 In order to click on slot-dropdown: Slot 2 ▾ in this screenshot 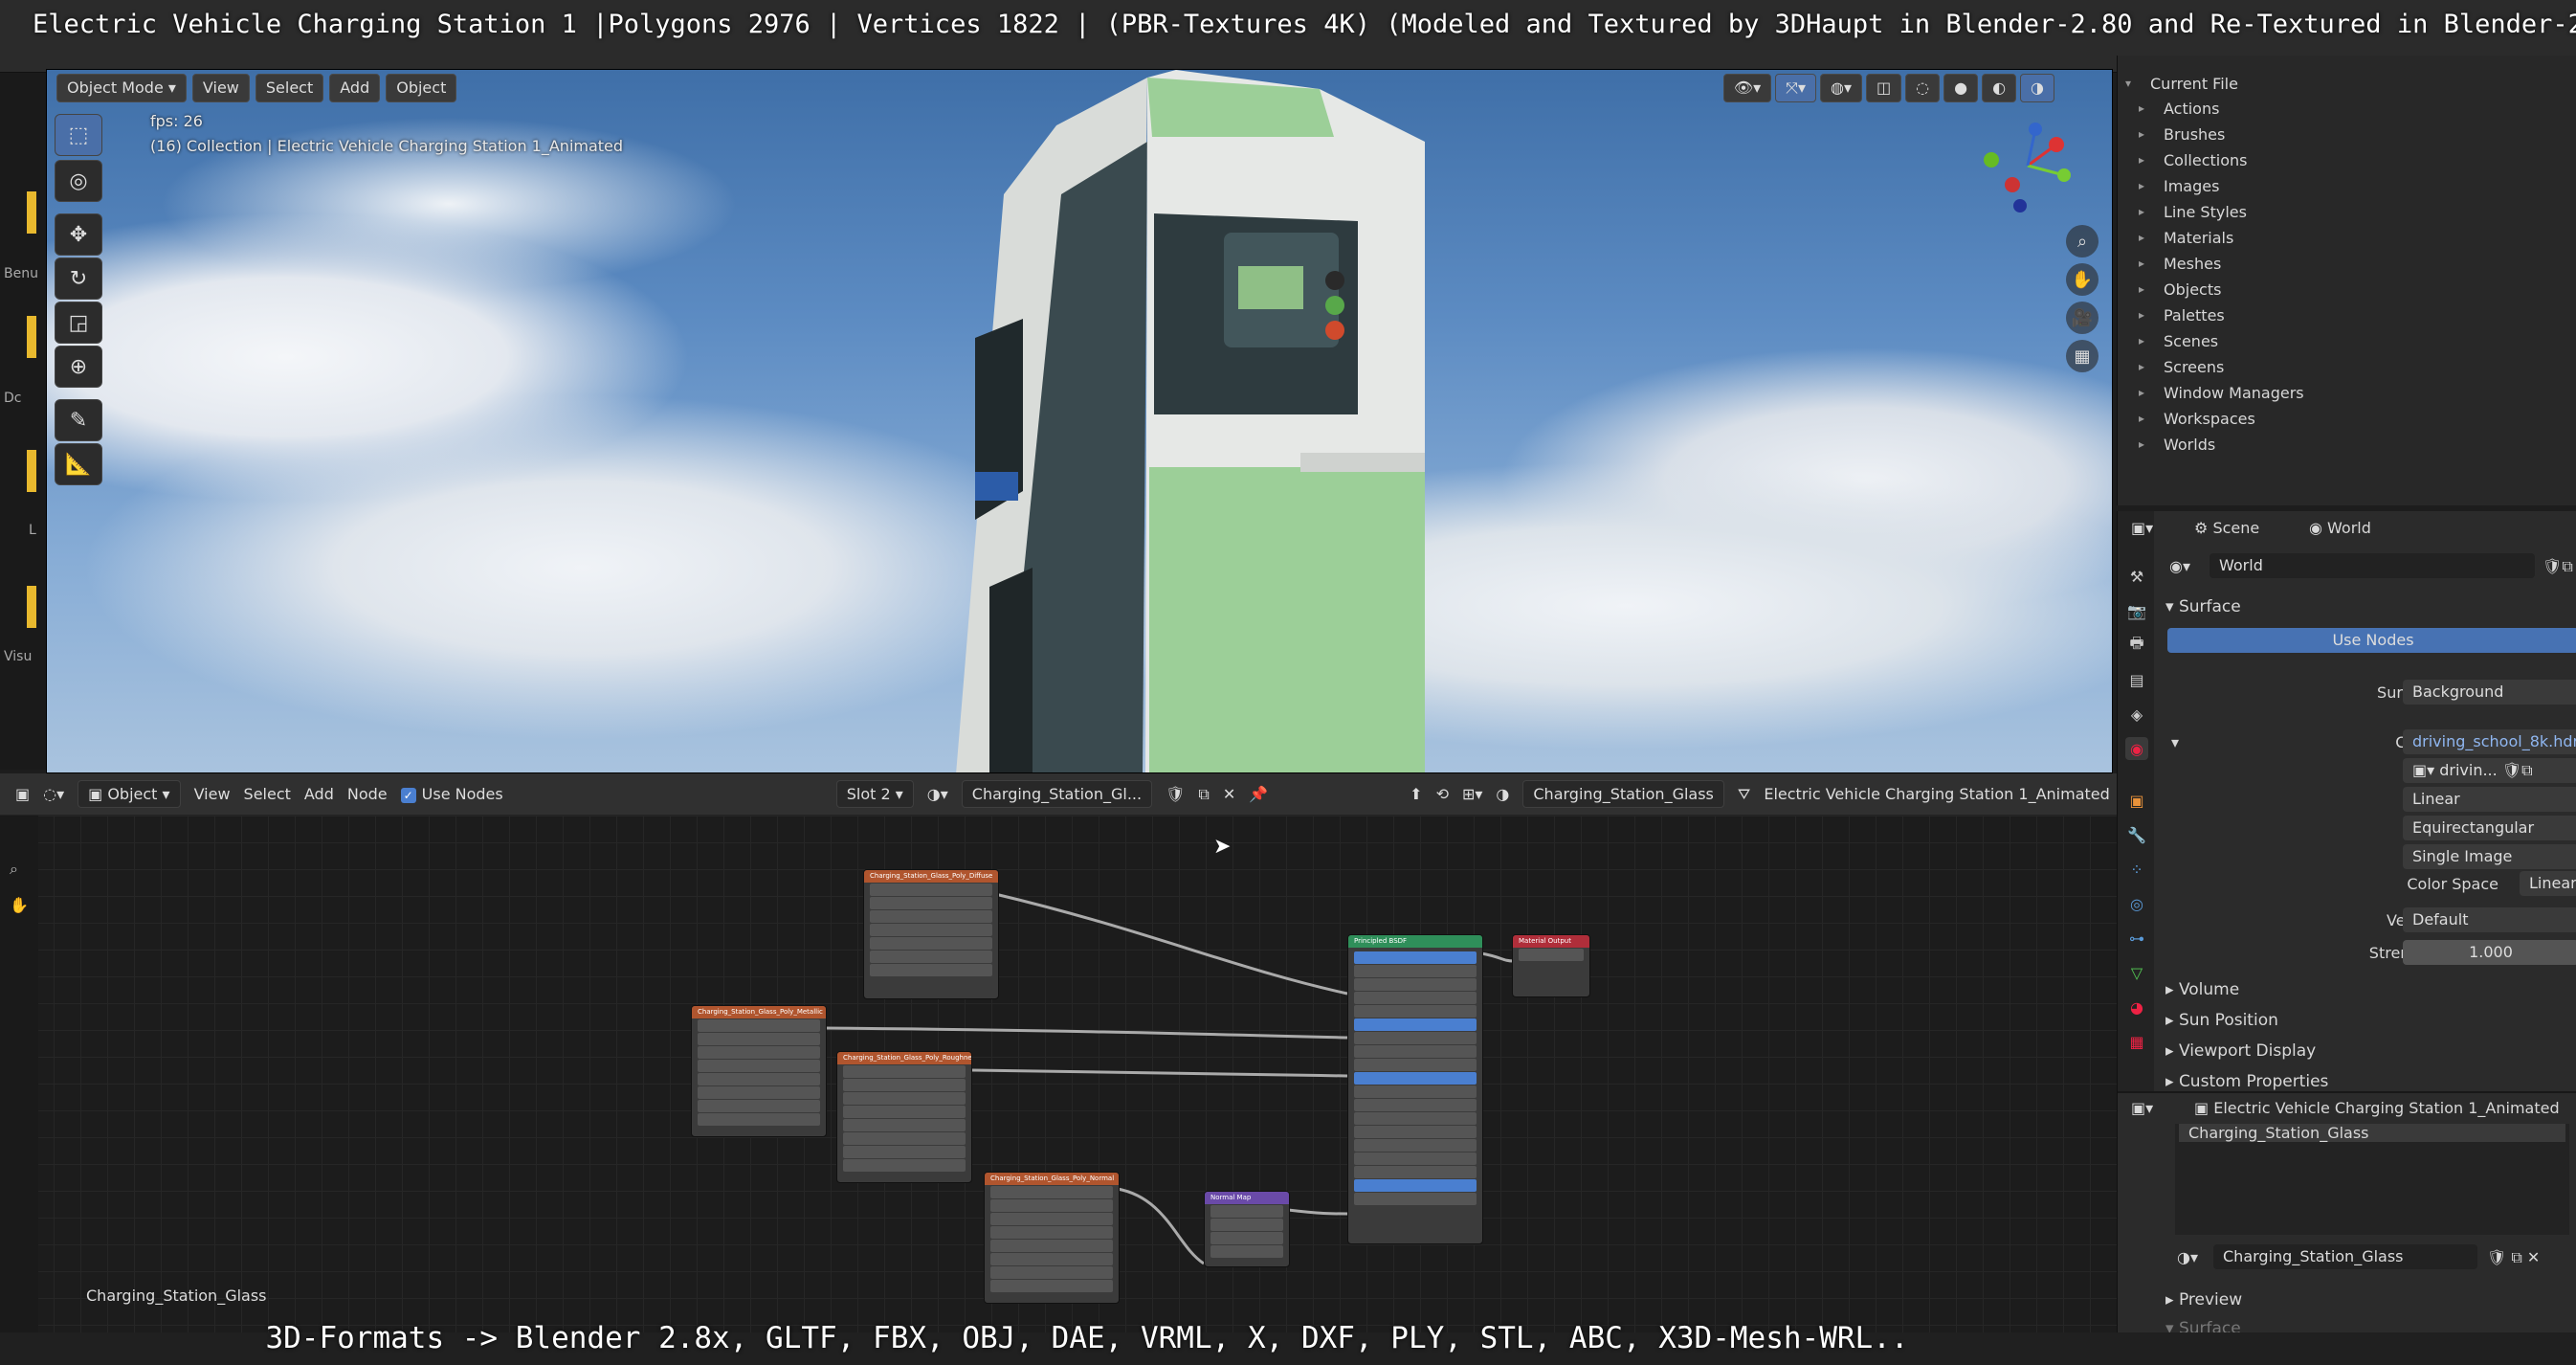, I will do `click(874, 794)`.